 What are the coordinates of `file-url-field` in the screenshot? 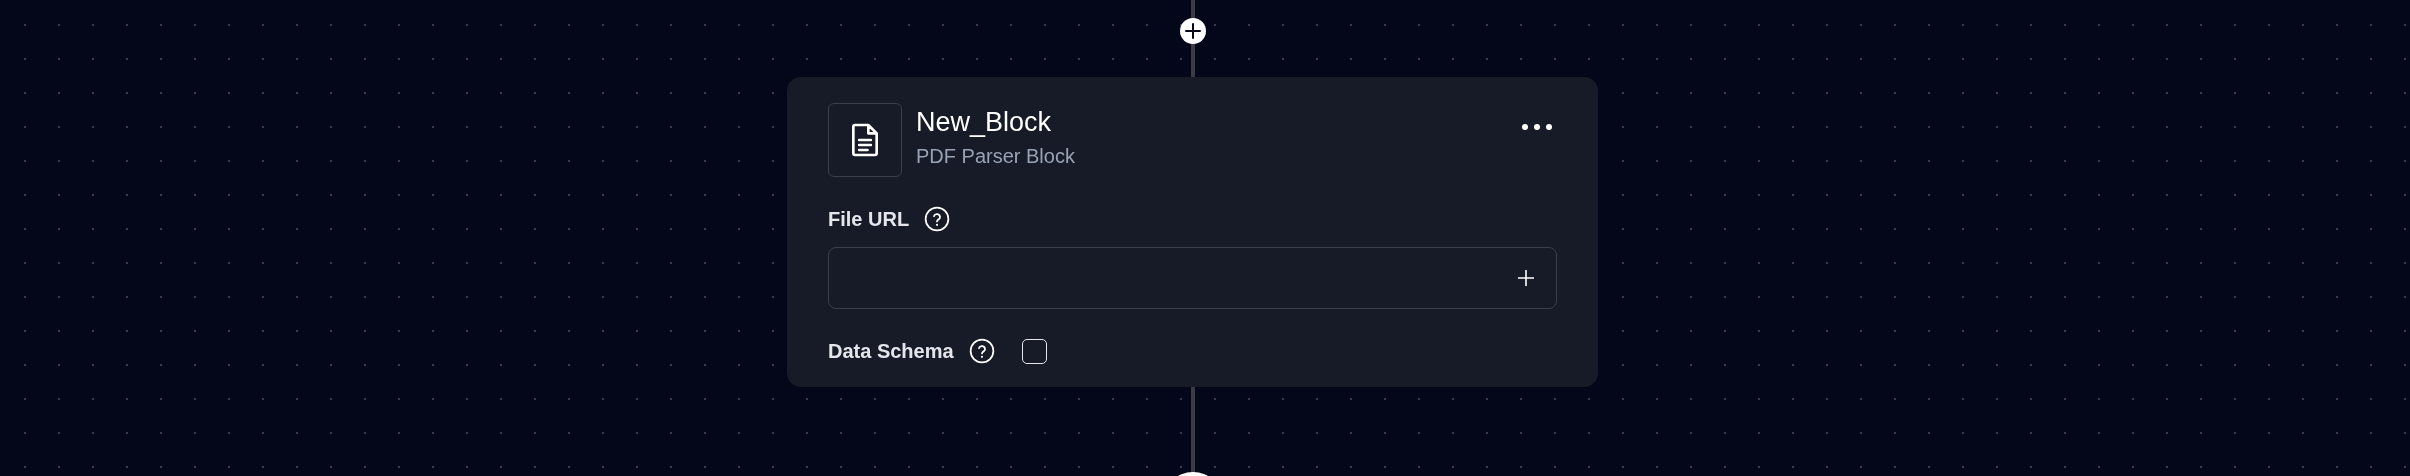 It's located at (1192, 278).